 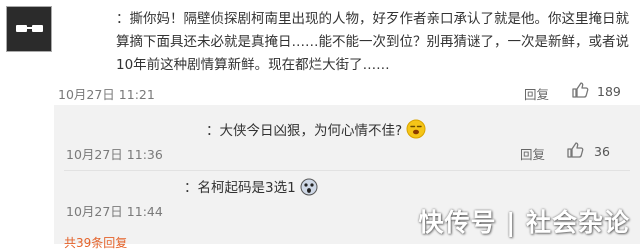 I want to click on glasses-icon, so click(x=29, y=28).